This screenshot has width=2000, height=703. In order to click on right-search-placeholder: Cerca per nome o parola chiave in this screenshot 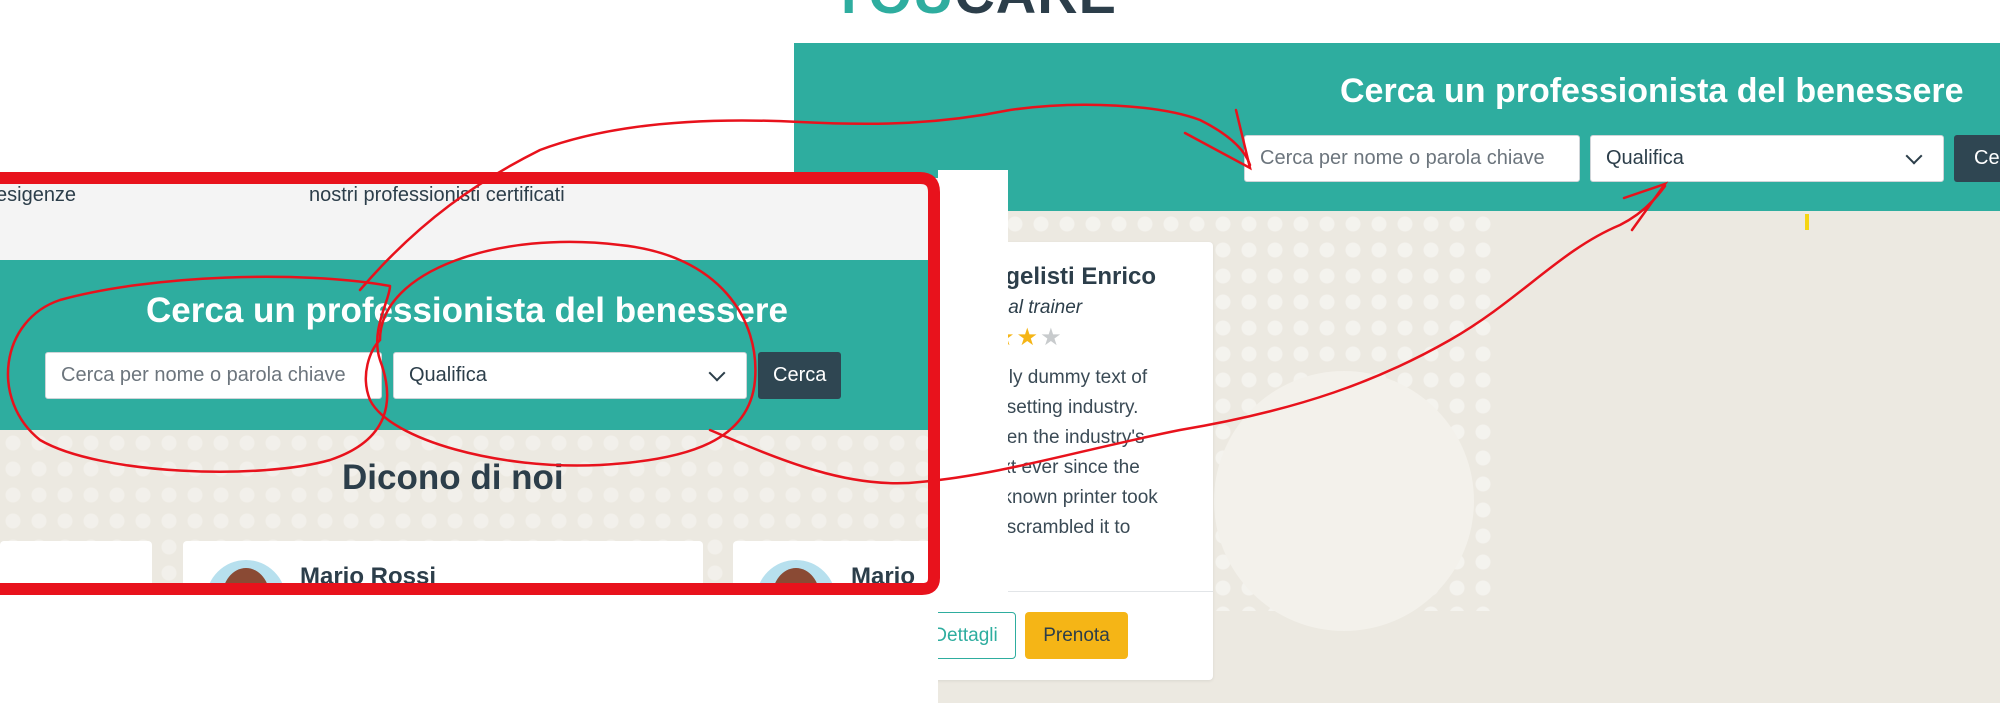, I will do `click(1402, 158)`.